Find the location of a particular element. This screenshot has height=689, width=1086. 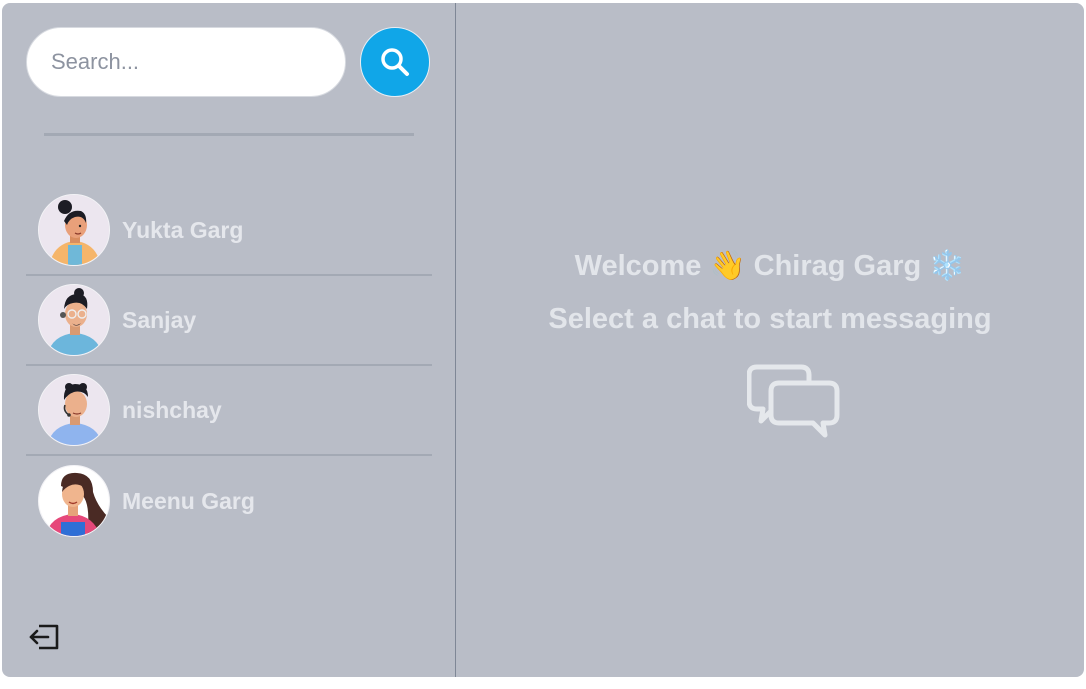

chat-bubbles-icon is located at coordinates (793, 403).